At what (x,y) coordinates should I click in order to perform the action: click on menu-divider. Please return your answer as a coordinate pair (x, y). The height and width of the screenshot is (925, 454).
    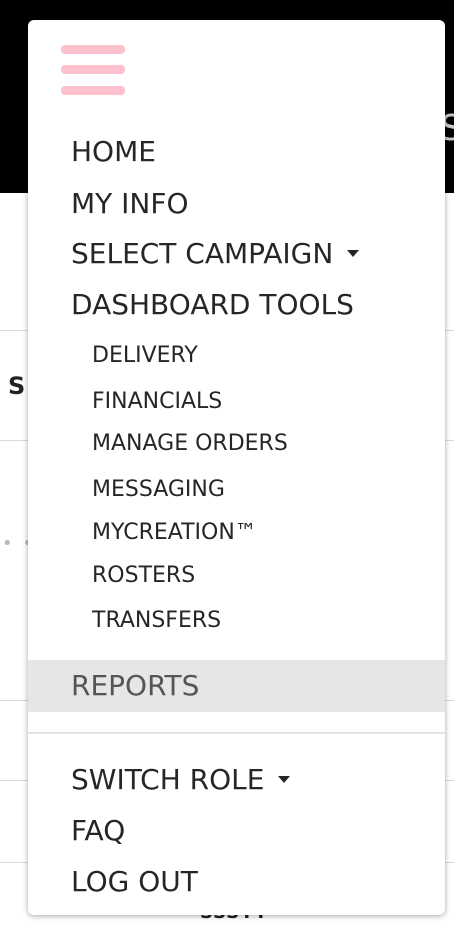
    Looking at the image, I should click on (236, 733).